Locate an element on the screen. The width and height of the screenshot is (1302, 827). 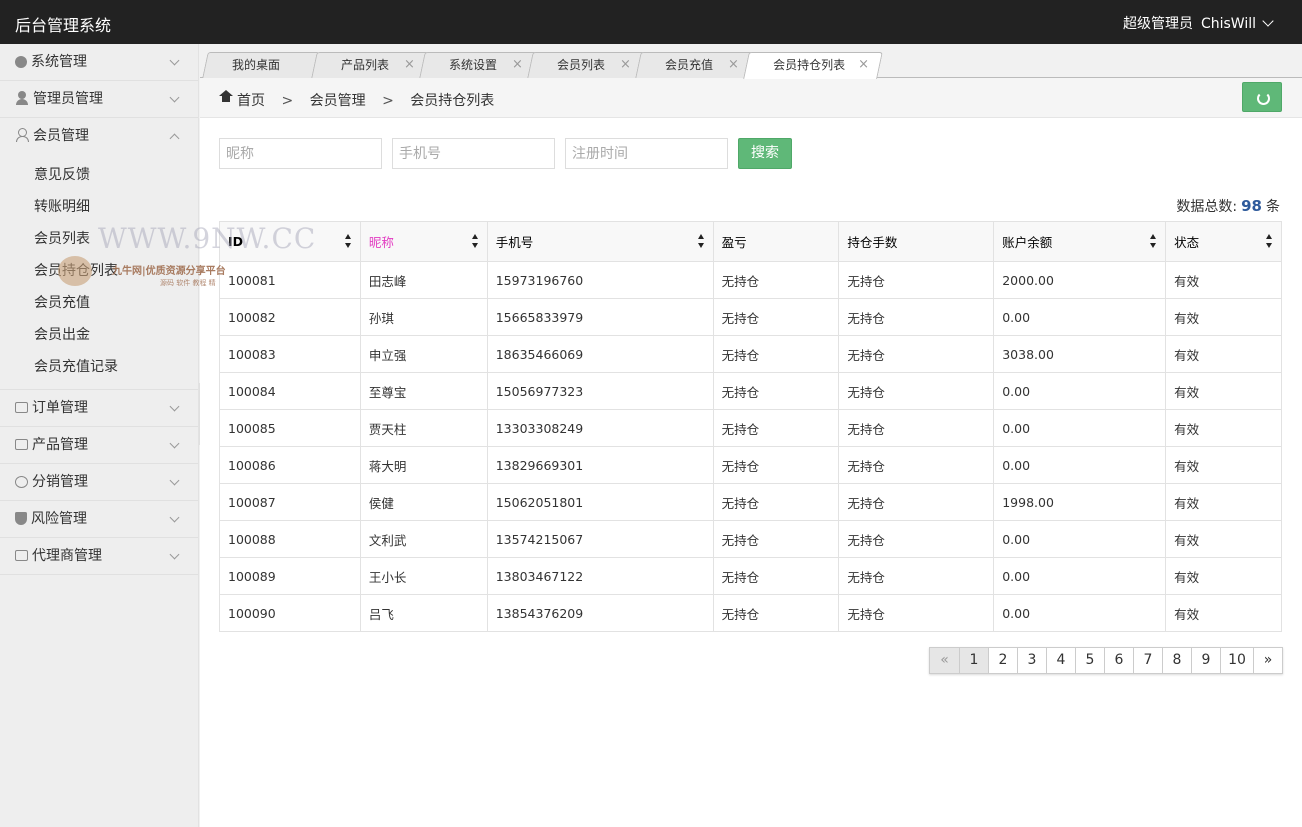
column-header-balance: 账户余额 is located at coordinates (1080, 241).